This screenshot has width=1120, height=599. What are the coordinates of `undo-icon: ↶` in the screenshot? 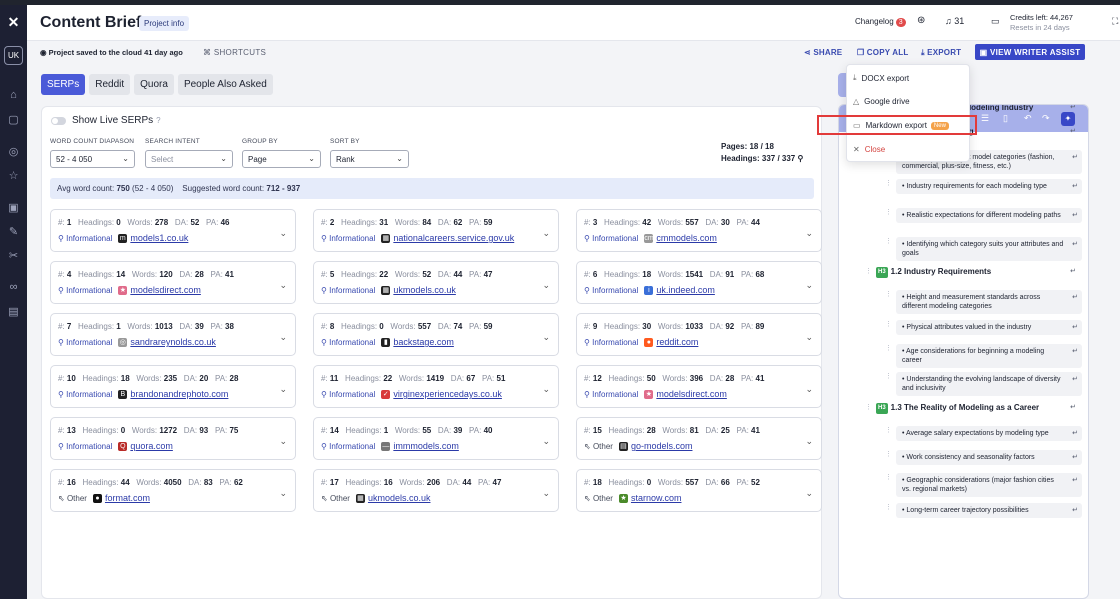 It's located at (1028, 118).